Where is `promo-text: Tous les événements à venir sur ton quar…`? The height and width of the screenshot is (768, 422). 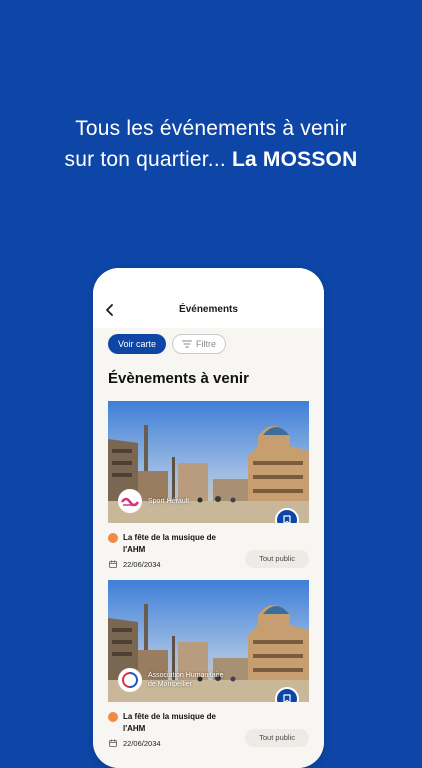 promo-text: Tous les événements à venir sur ton quar… is located at coordinates (211, 144).